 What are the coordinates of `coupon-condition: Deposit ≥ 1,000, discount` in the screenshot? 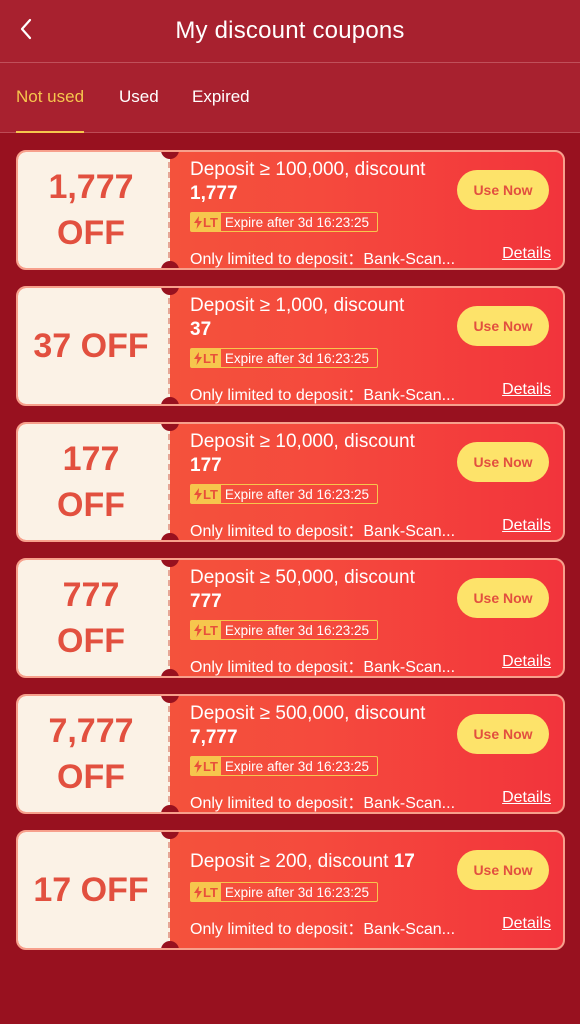 It's located at (297, 305).